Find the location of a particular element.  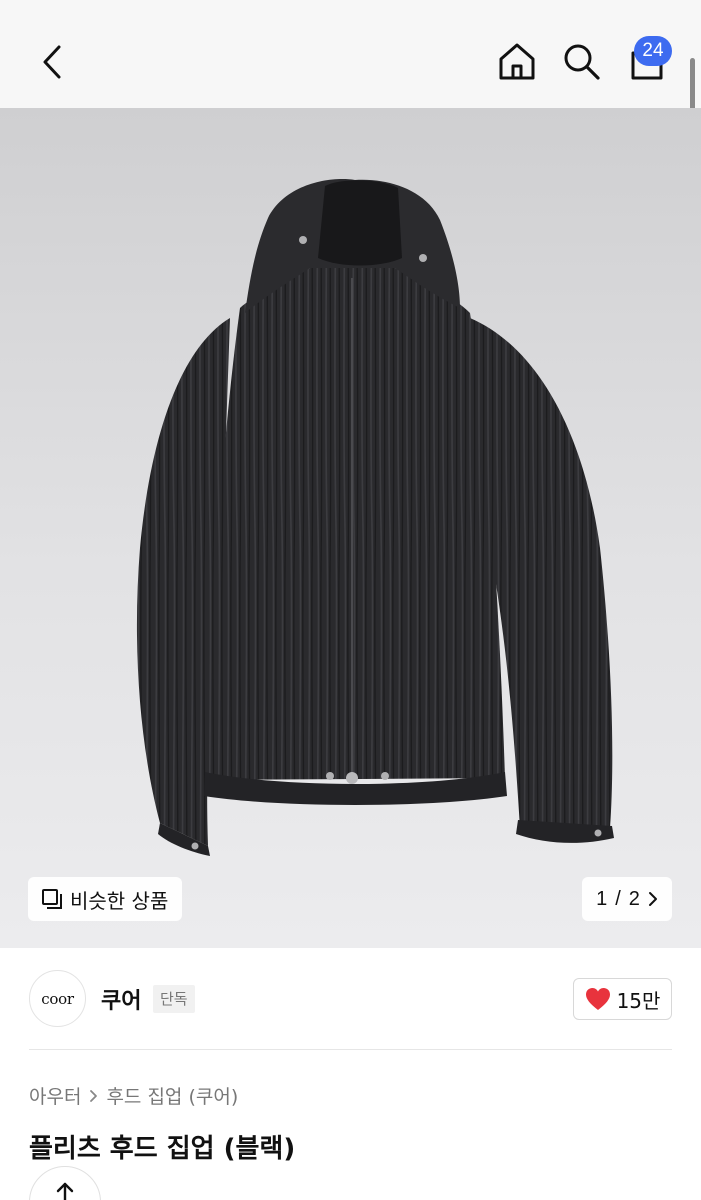

home-button is located at coordinates (517, 61).